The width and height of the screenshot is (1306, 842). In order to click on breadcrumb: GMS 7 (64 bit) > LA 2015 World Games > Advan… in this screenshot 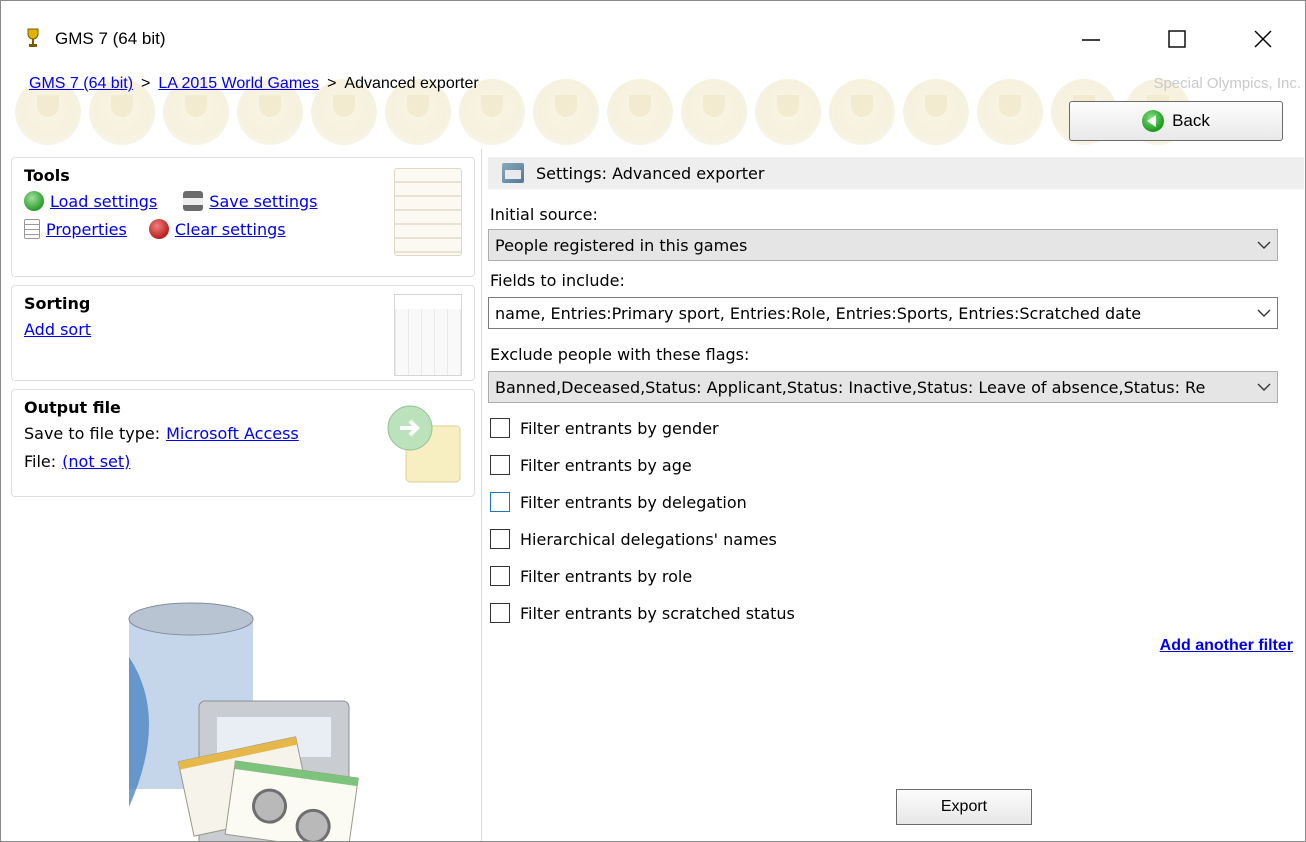, I will do `click(254, 84)`.